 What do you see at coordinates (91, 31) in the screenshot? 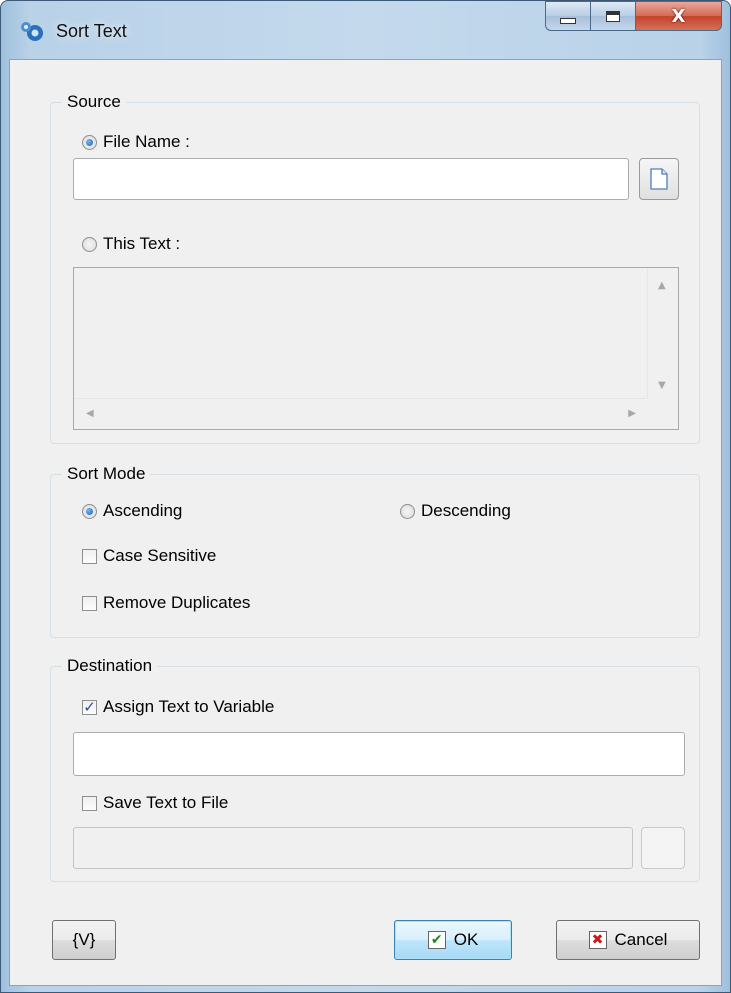
I see `window-title: Sort Text` at bounding box center [91, 31].